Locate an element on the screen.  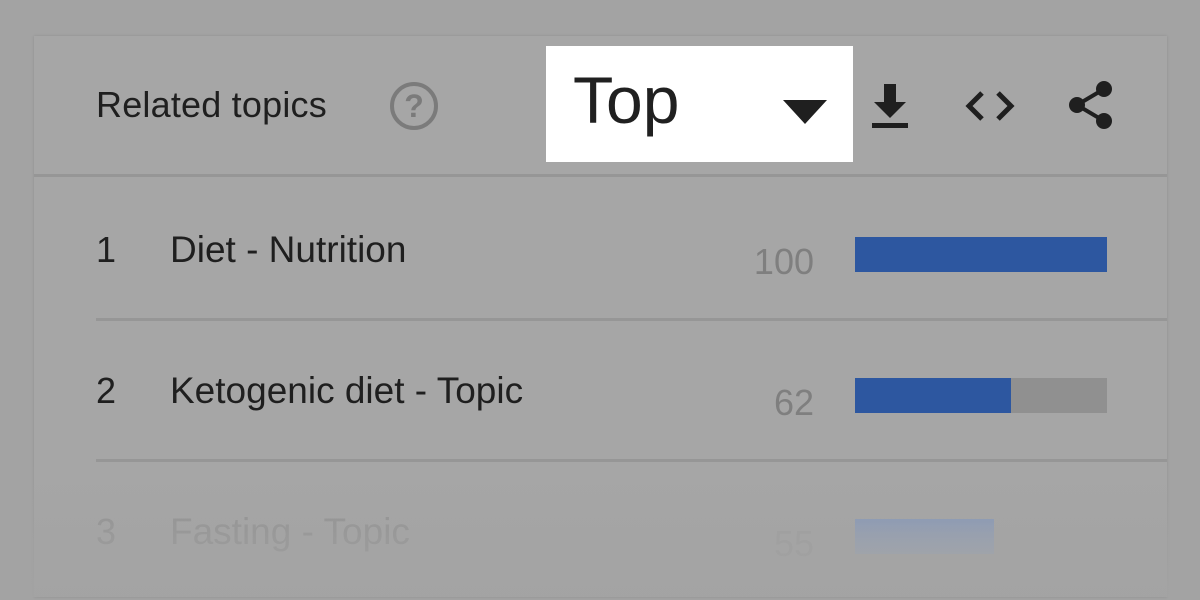
top-rising-dropdown: Top is located at coordinates (699, 104).